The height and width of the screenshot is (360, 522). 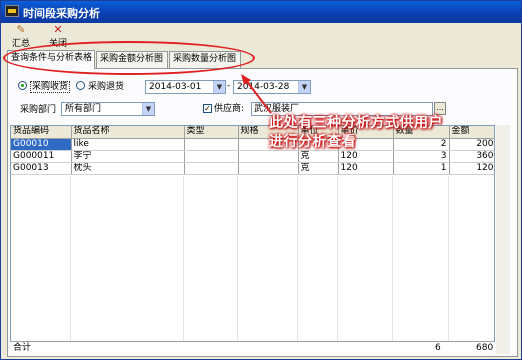 I want to click on annotation-line-2: 进行分析查看, so click(x=312, y=142).